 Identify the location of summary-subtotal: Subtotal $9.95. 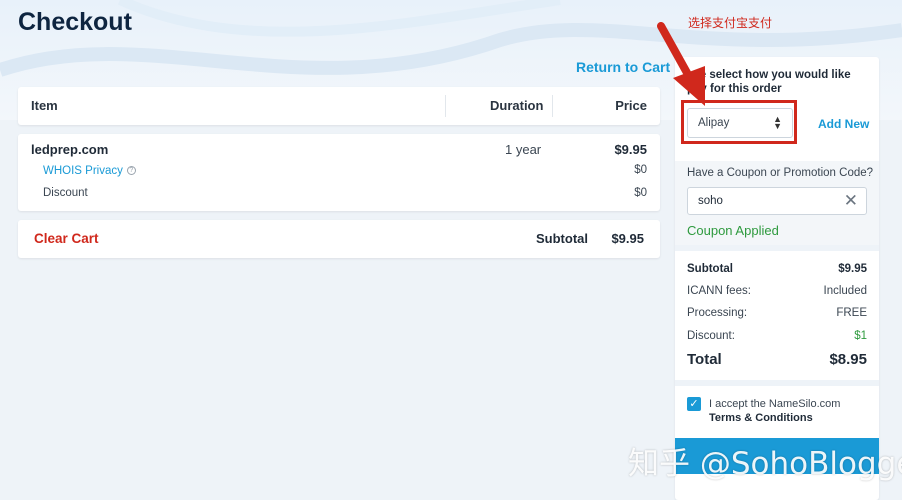
(777, 269).